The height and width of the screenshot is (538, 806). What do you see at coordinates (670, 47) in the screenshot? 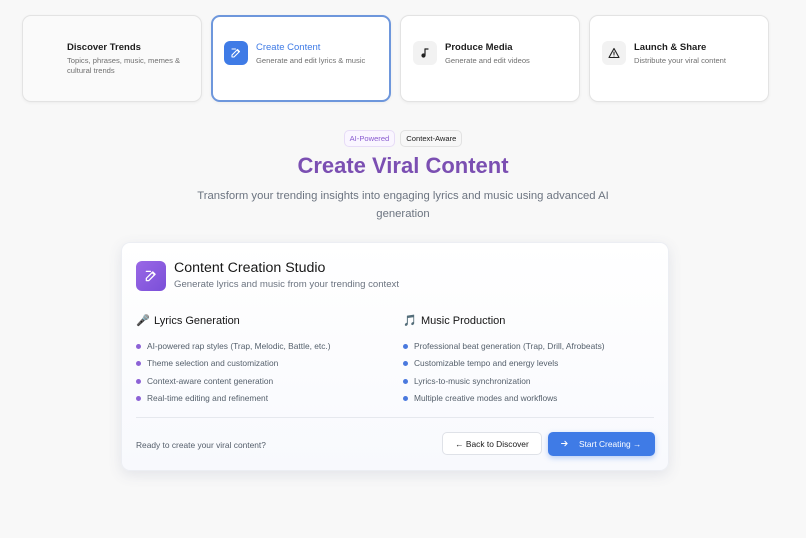
I see `step-title: Launch & Share` at bounding box center [670, 47].